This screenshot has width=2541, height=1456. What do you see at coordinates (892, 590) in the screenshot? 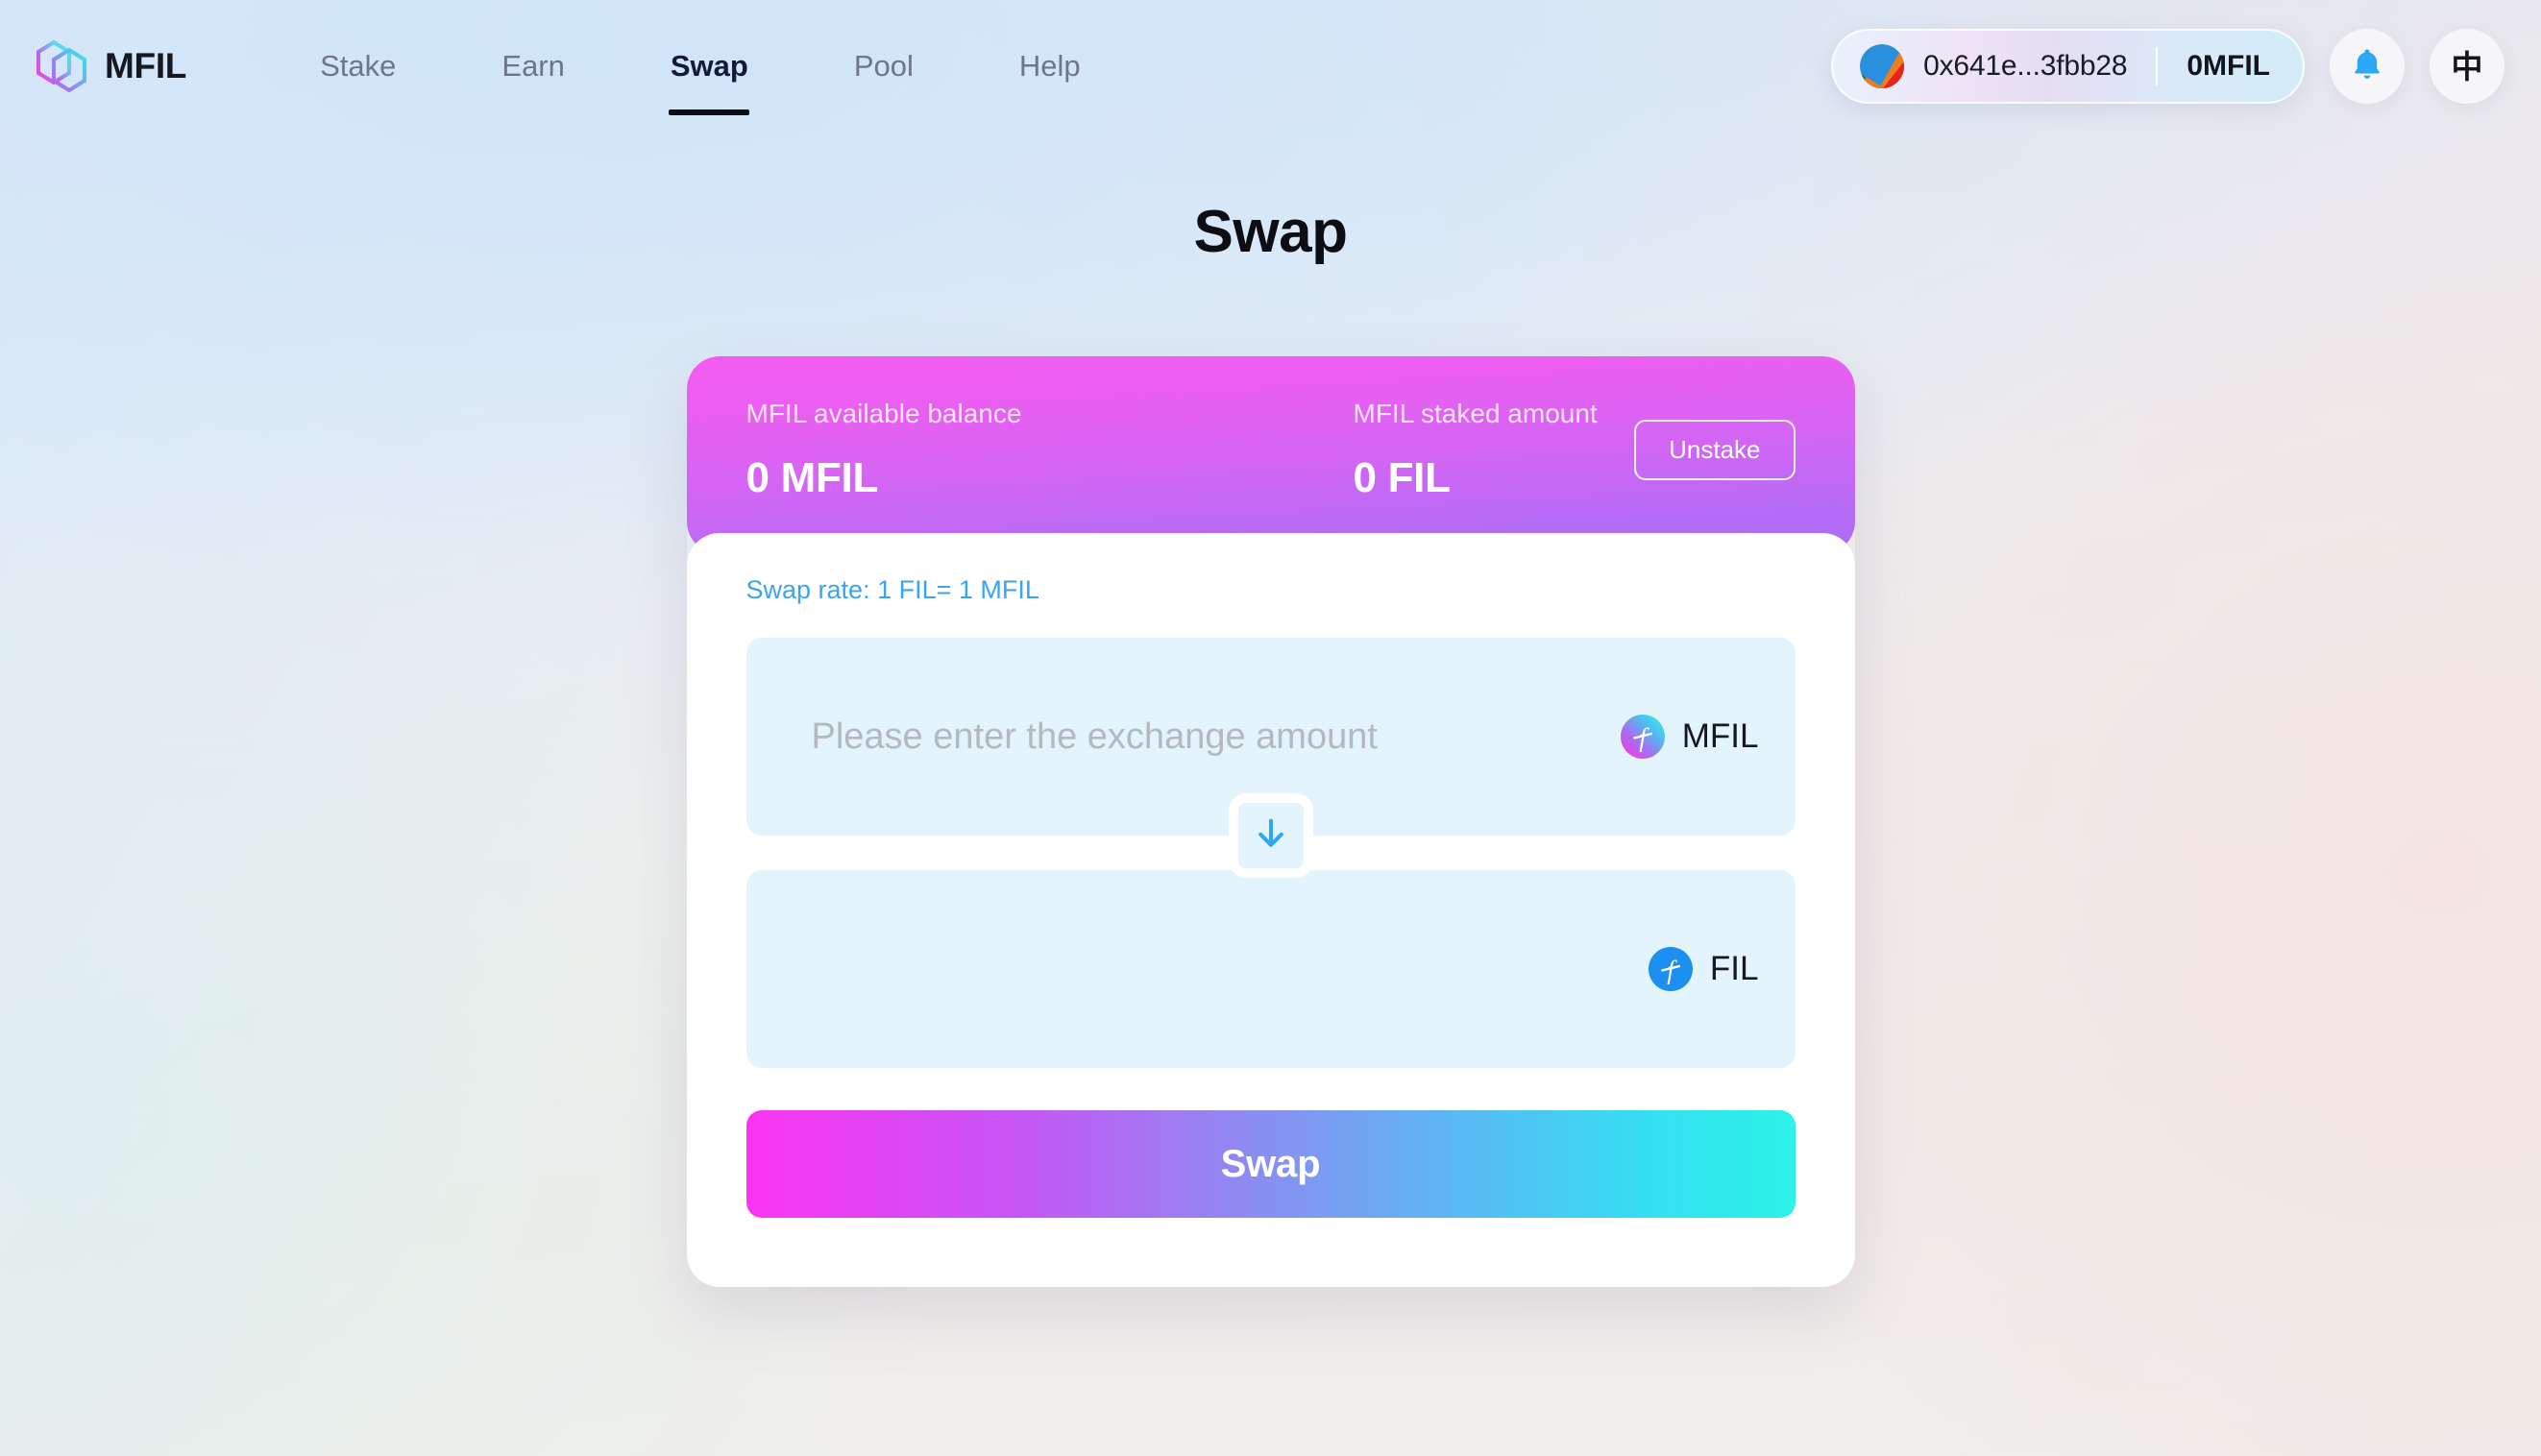
I see `swap-rate-text: Swap rate: 1 FIL= 1 MFIL` at bounding box center [892, 590].